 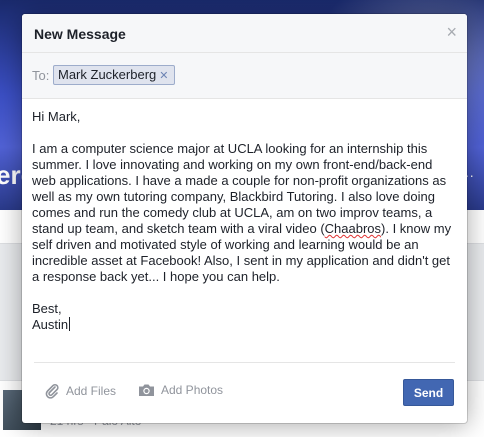 I want to click on misspelled-word: Chaabros, so click(x=353, y=228).